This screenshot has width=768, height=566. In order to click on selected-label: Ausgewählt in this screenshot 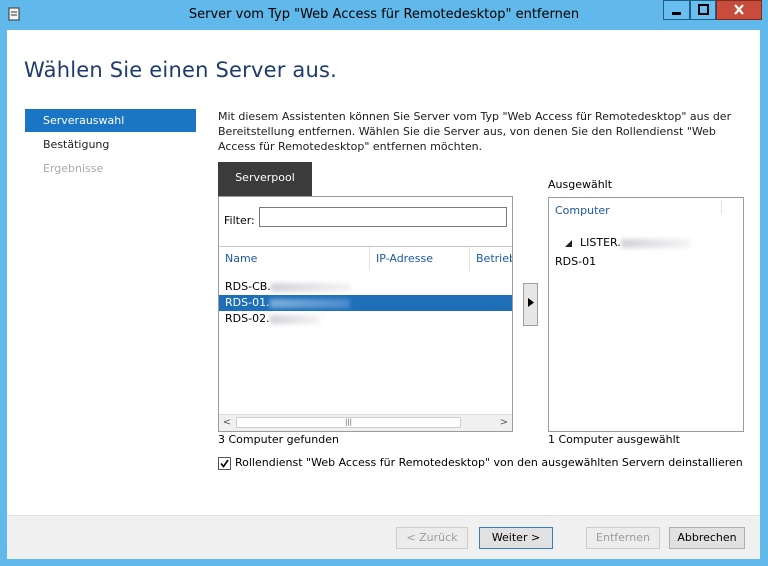, I will do `click(580, 184)`.